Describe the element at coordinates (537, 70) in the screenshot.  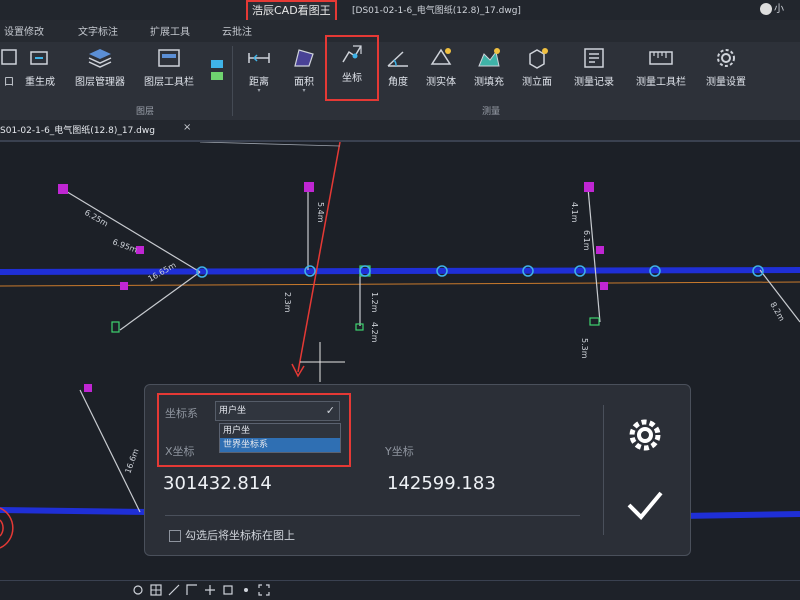
I see `measure-elevation-button: 测立面` at that location.